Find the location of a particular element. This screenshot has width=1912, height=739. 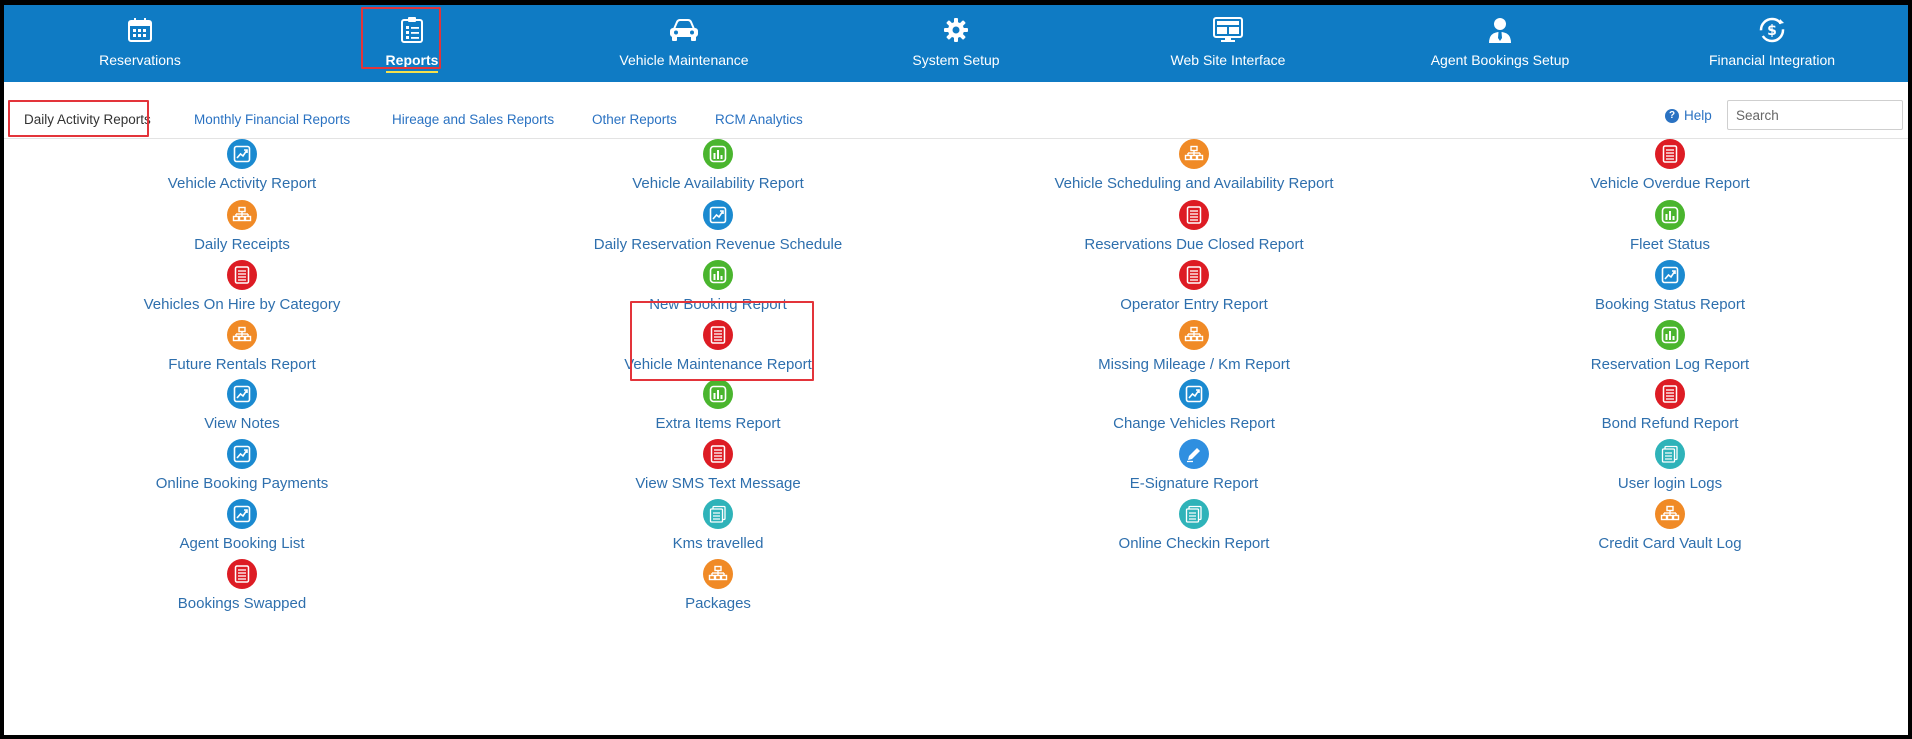

report-link: Packages is located at coordinates (718, 589).